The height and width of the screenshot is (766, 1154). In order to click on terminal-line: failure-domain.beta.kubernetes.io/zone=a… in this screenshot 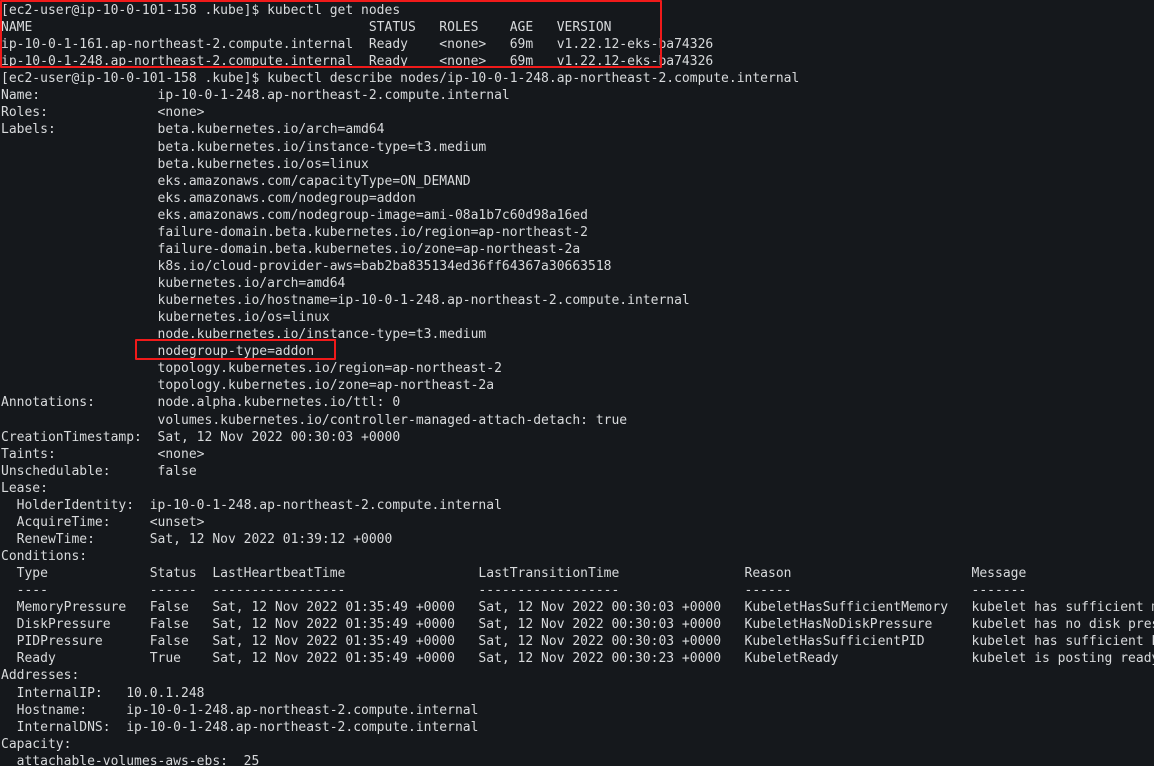, I will do `click(291, 249)`.